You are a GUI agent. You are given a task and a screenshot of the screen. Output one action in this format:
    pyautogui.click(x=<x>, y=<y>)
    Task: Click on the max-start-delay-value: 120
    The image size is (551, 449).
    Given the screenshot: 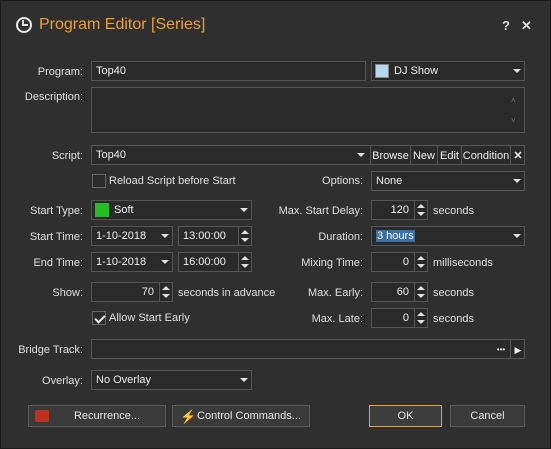 What is the action you would take?
    pyautogui.click(x=399, y=210)
    